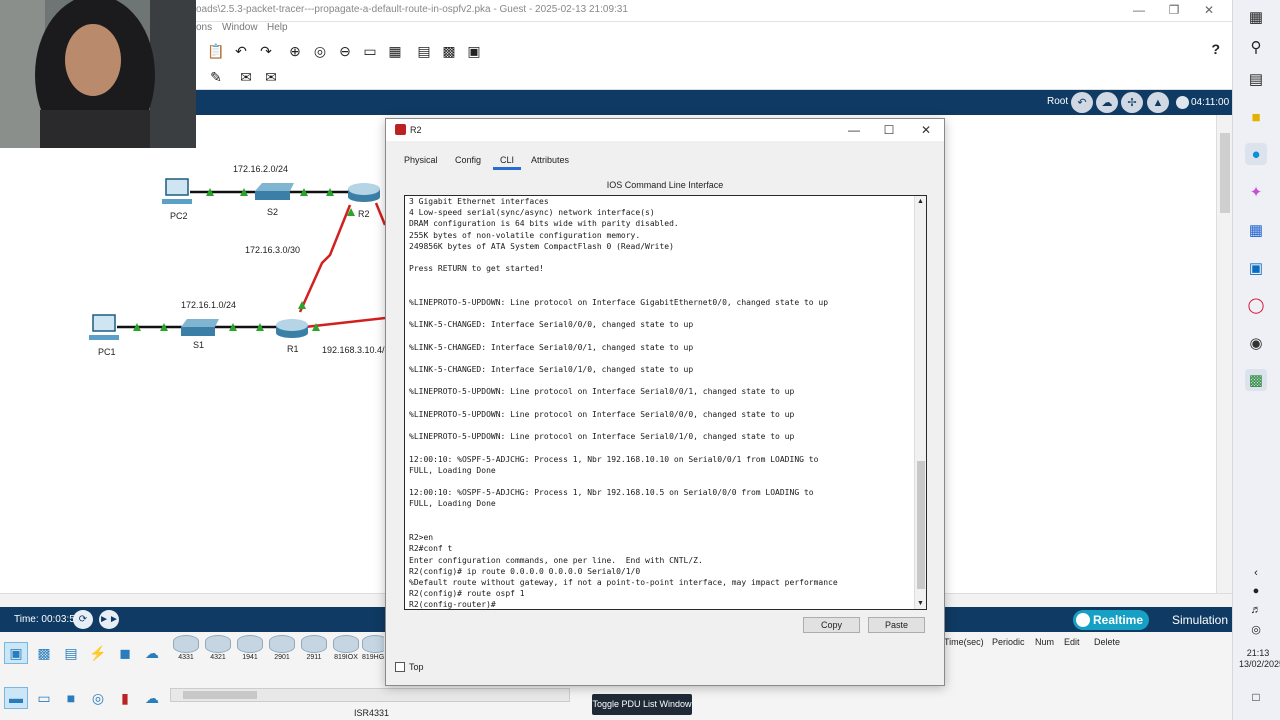  What do you see at coordinates (1203, 102) in the screenshot?
I see `clock-badge: 04:11:00` at bounding box center [1203, 102].